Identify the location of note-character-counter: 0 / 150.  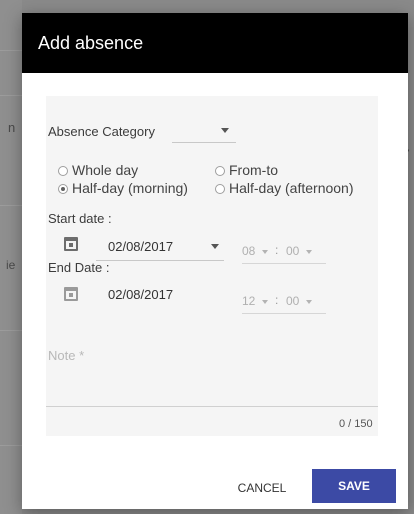
(356, 424).